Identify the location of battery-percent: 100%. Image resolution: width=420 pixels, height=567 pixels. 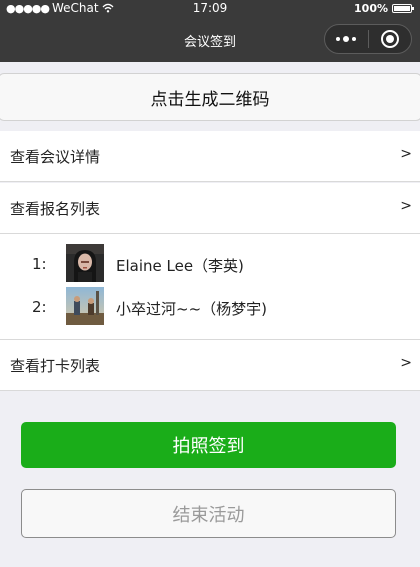
(371, 8).